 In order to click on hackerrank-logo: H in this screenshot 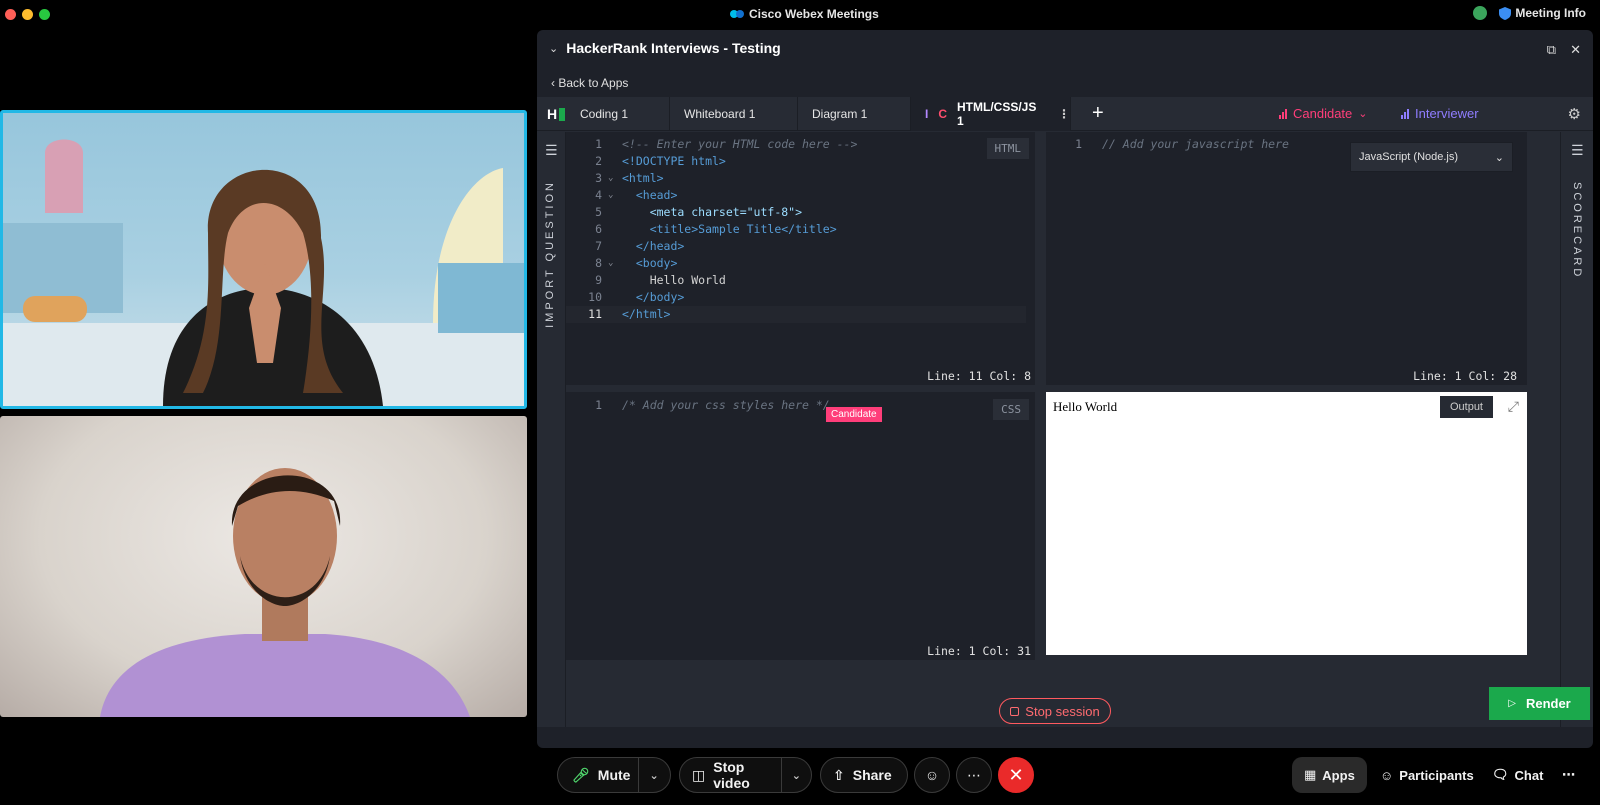, I will do `click(556, 114)`.